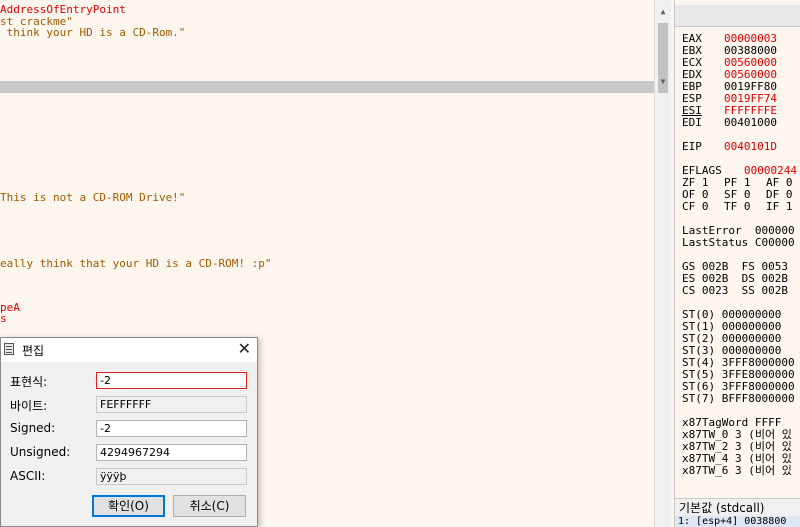 The height and width of the screenshot is (527, 800). I want to click on disasm-line-string: think your HD is a CD-Rom.", so click(93, 33).